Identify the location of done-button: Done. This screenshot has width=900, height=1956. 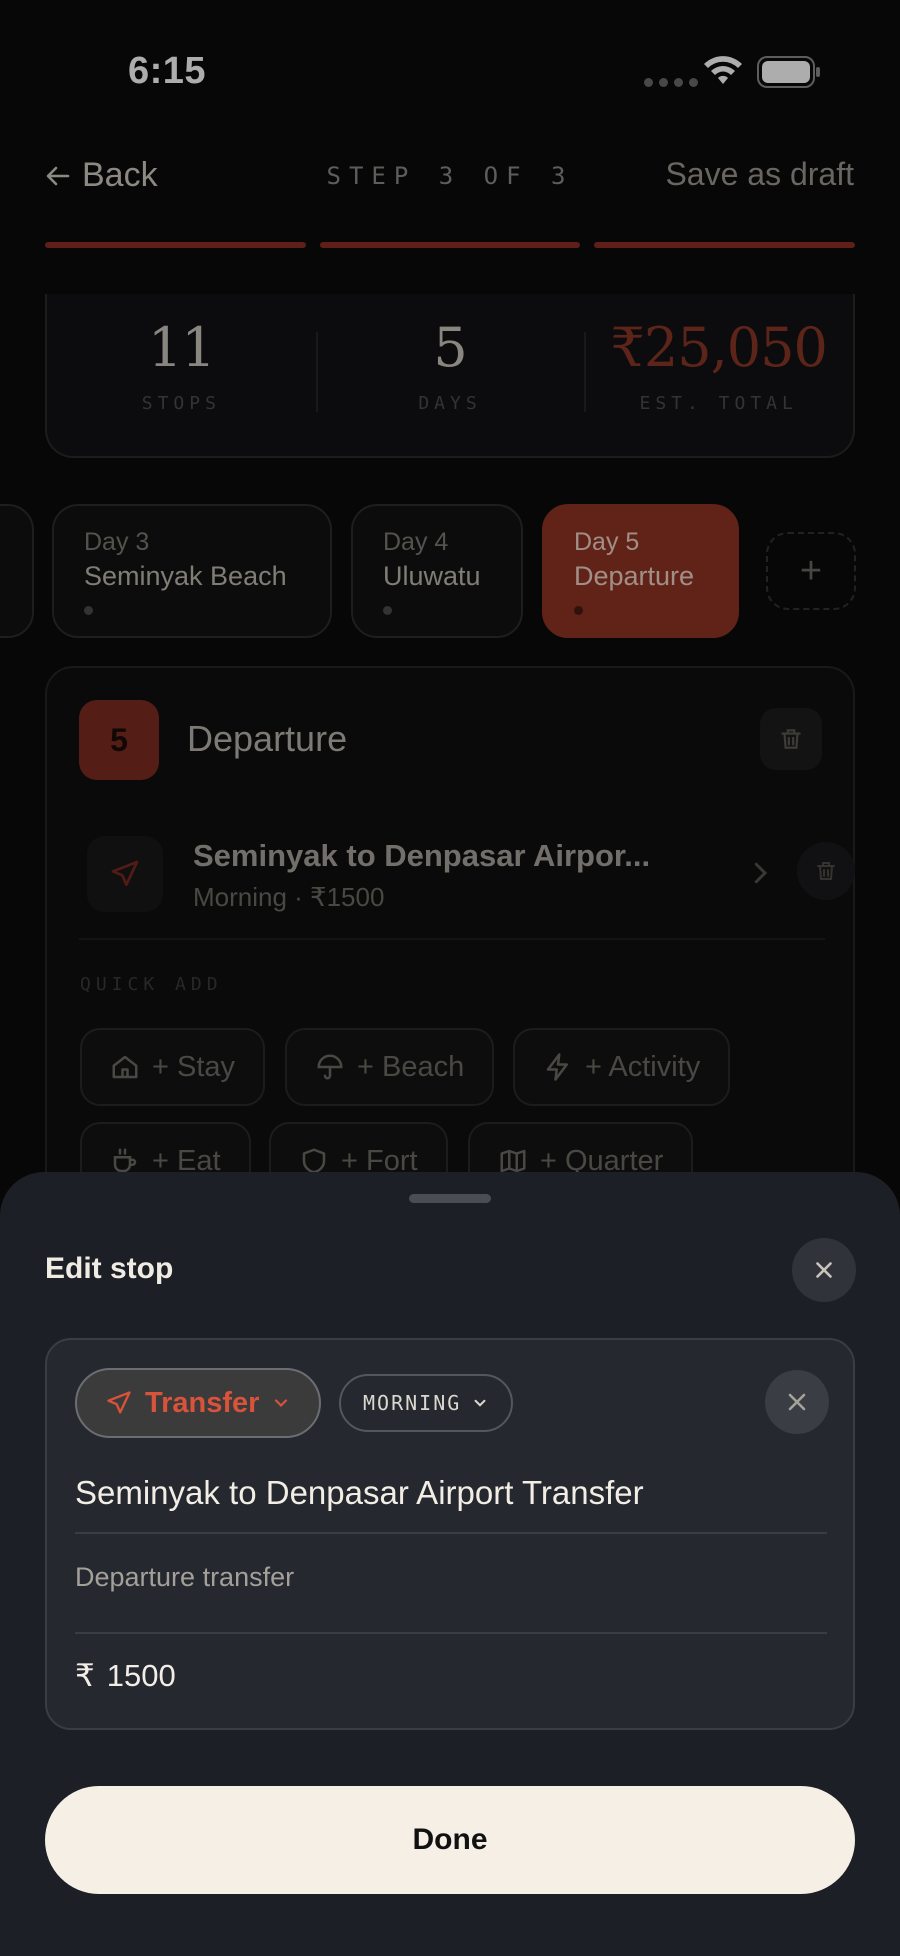
(450, 1840).